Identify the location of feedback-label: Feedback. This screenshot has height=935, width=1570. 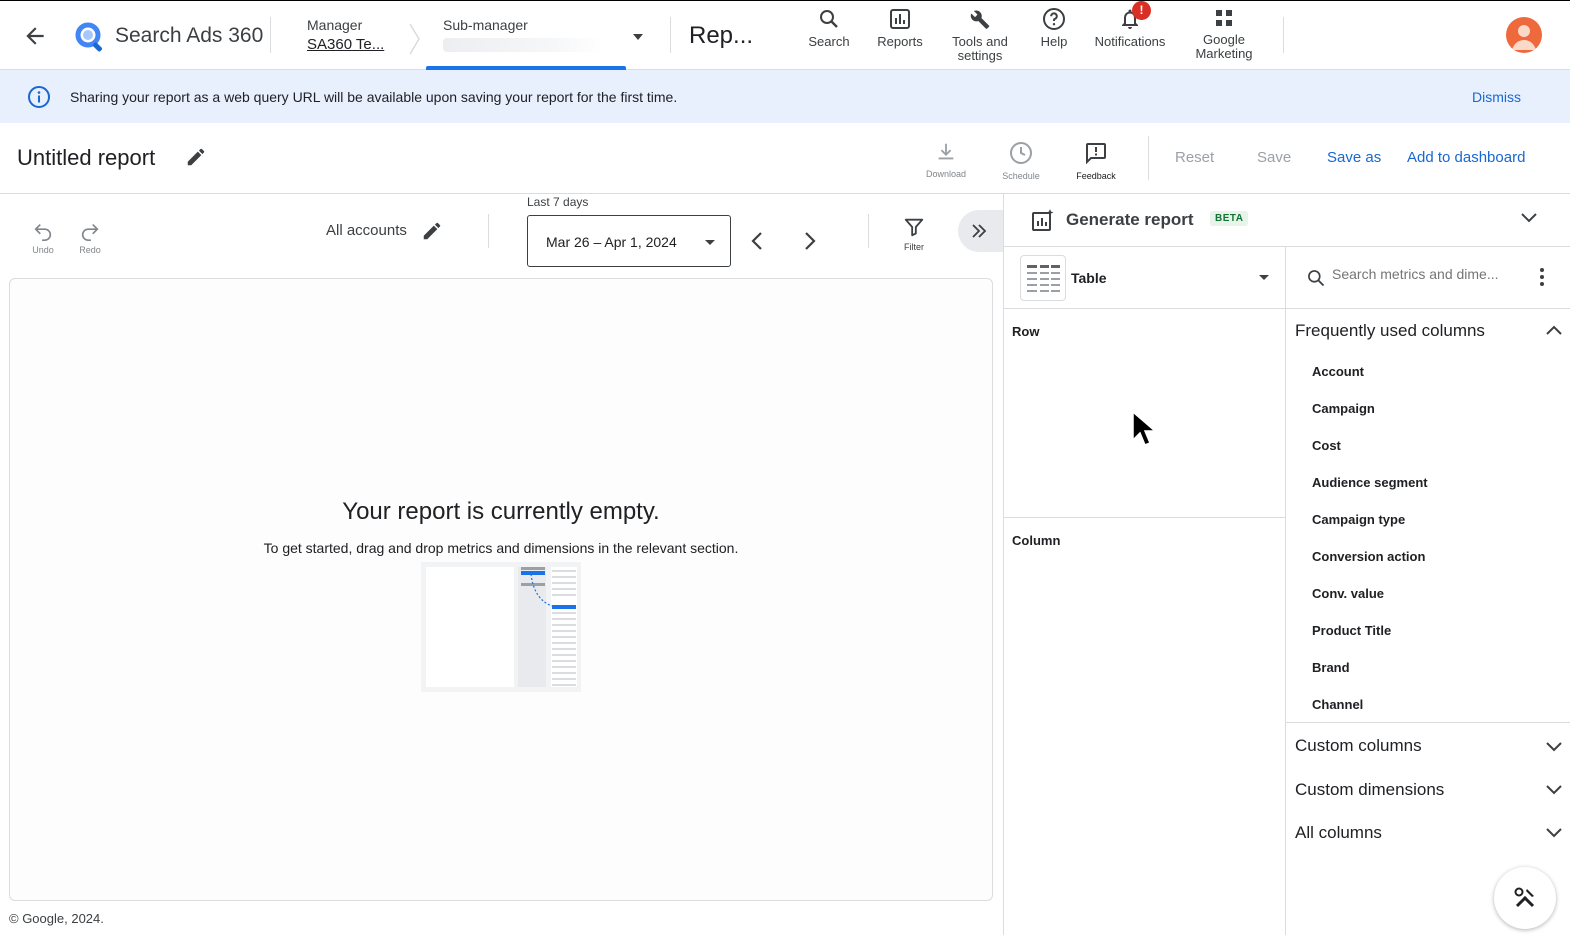
(1096, 176).